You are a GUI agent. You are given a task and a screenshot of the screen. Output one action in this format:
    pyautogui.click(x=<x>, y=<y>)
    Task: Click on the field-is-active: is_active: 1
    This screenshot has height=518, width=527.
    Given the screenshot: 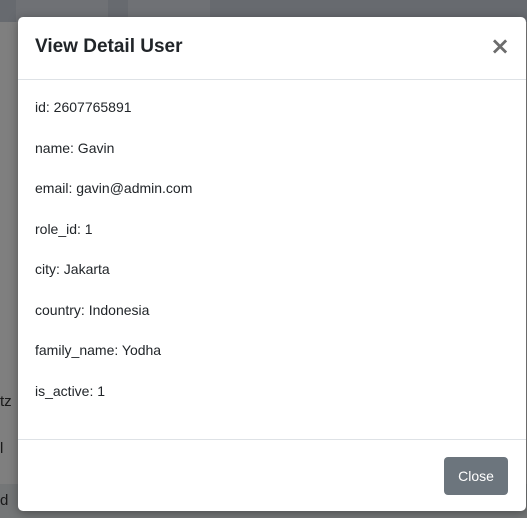 What is the action you would take?
    pyautogui.click(x=70, y=391)
    